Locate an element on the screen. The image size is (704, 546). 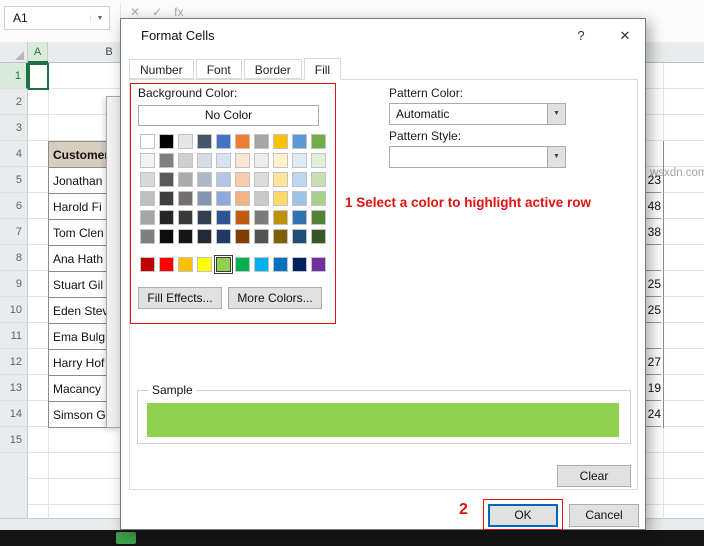
table-cell-value: 27 is located at coordinates (652, 362).